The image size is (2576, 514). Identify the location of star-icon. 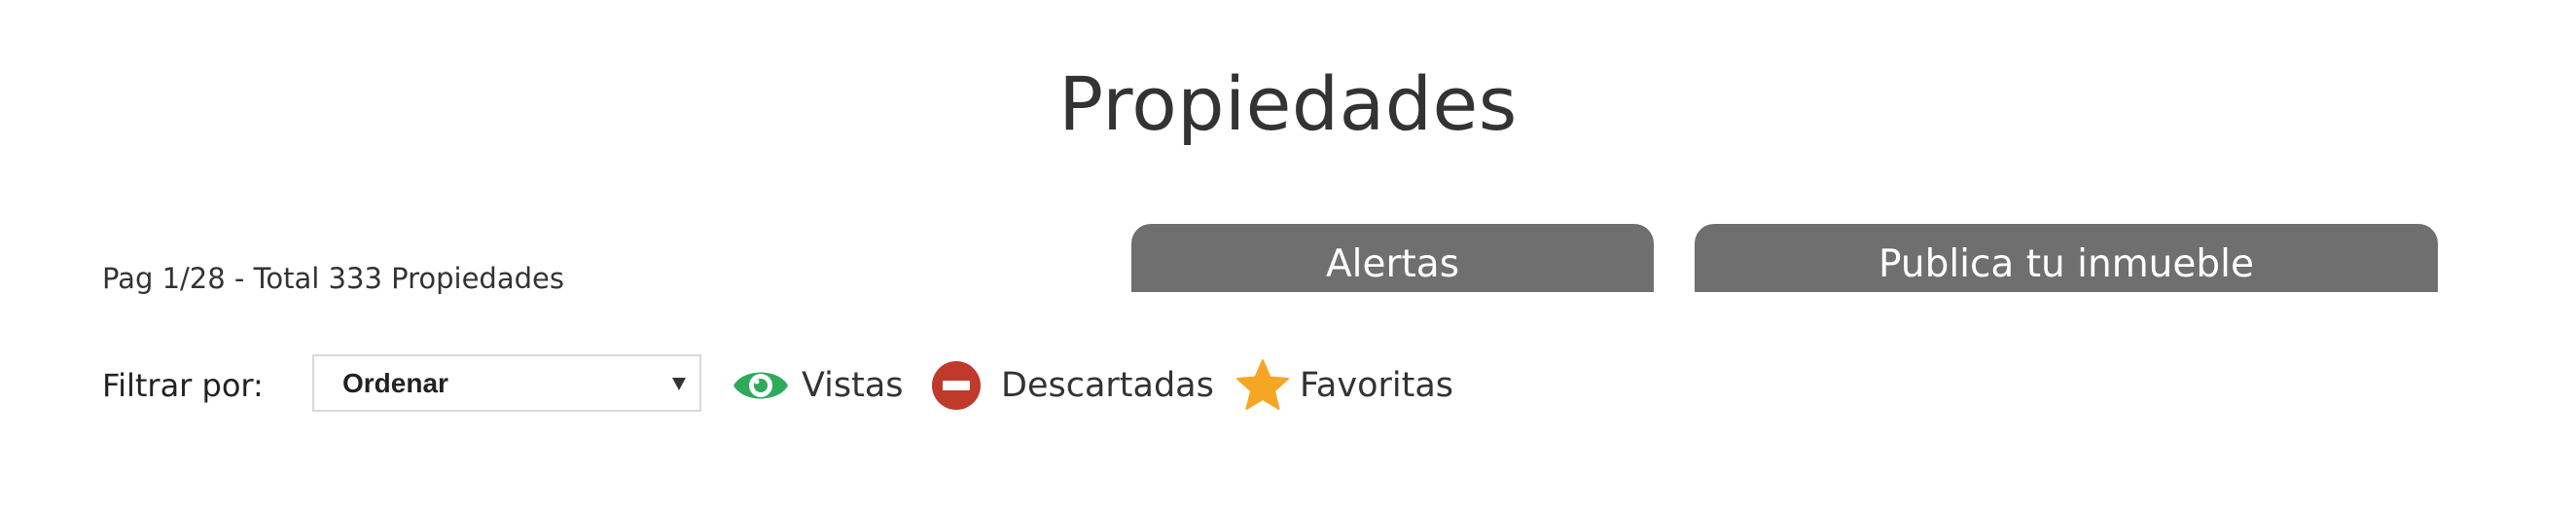
(1262, 384).